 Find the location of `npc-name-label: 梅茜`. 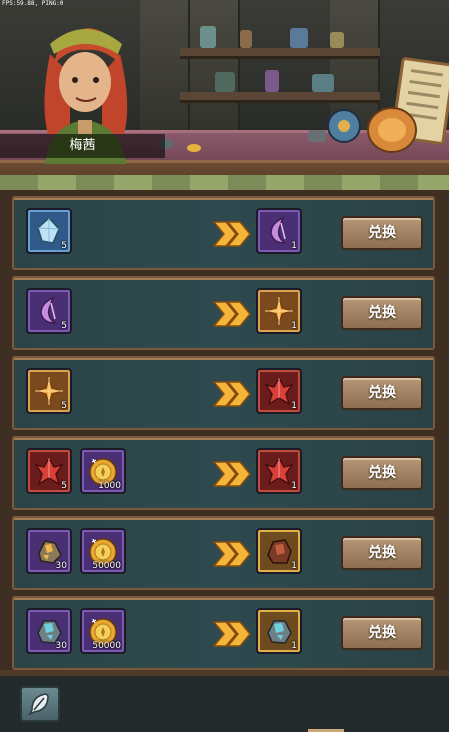

npc-name-label: 梅茜 is located at coordinates (82, 146).